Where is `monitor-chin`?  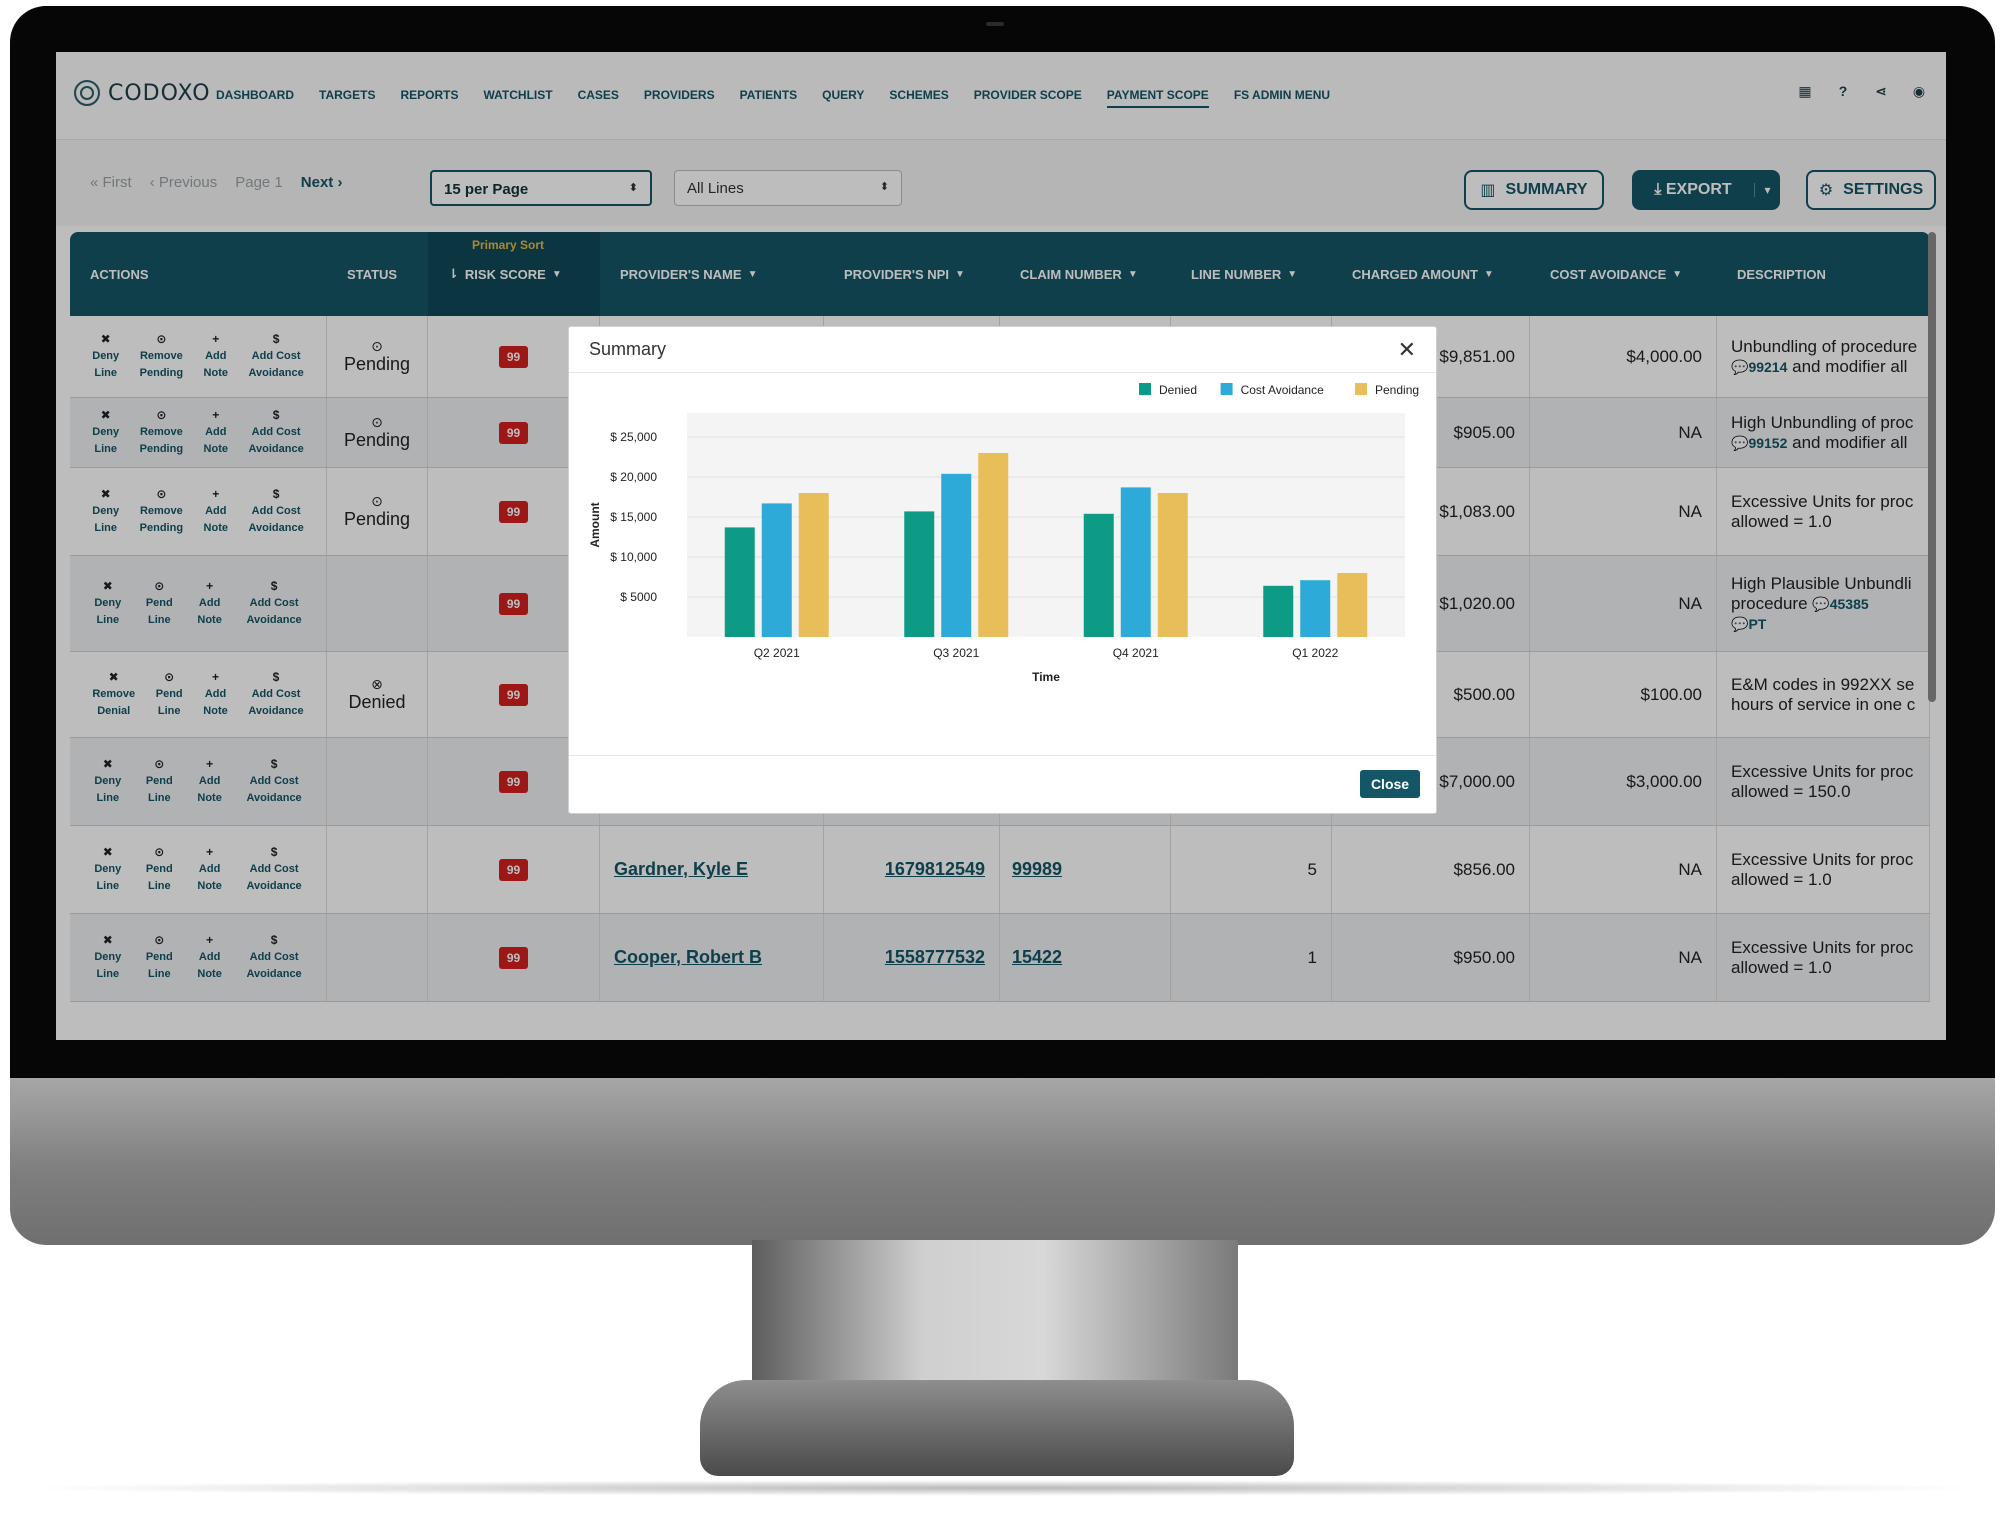 monitor-chin is located at coordinates (1002, 1161).